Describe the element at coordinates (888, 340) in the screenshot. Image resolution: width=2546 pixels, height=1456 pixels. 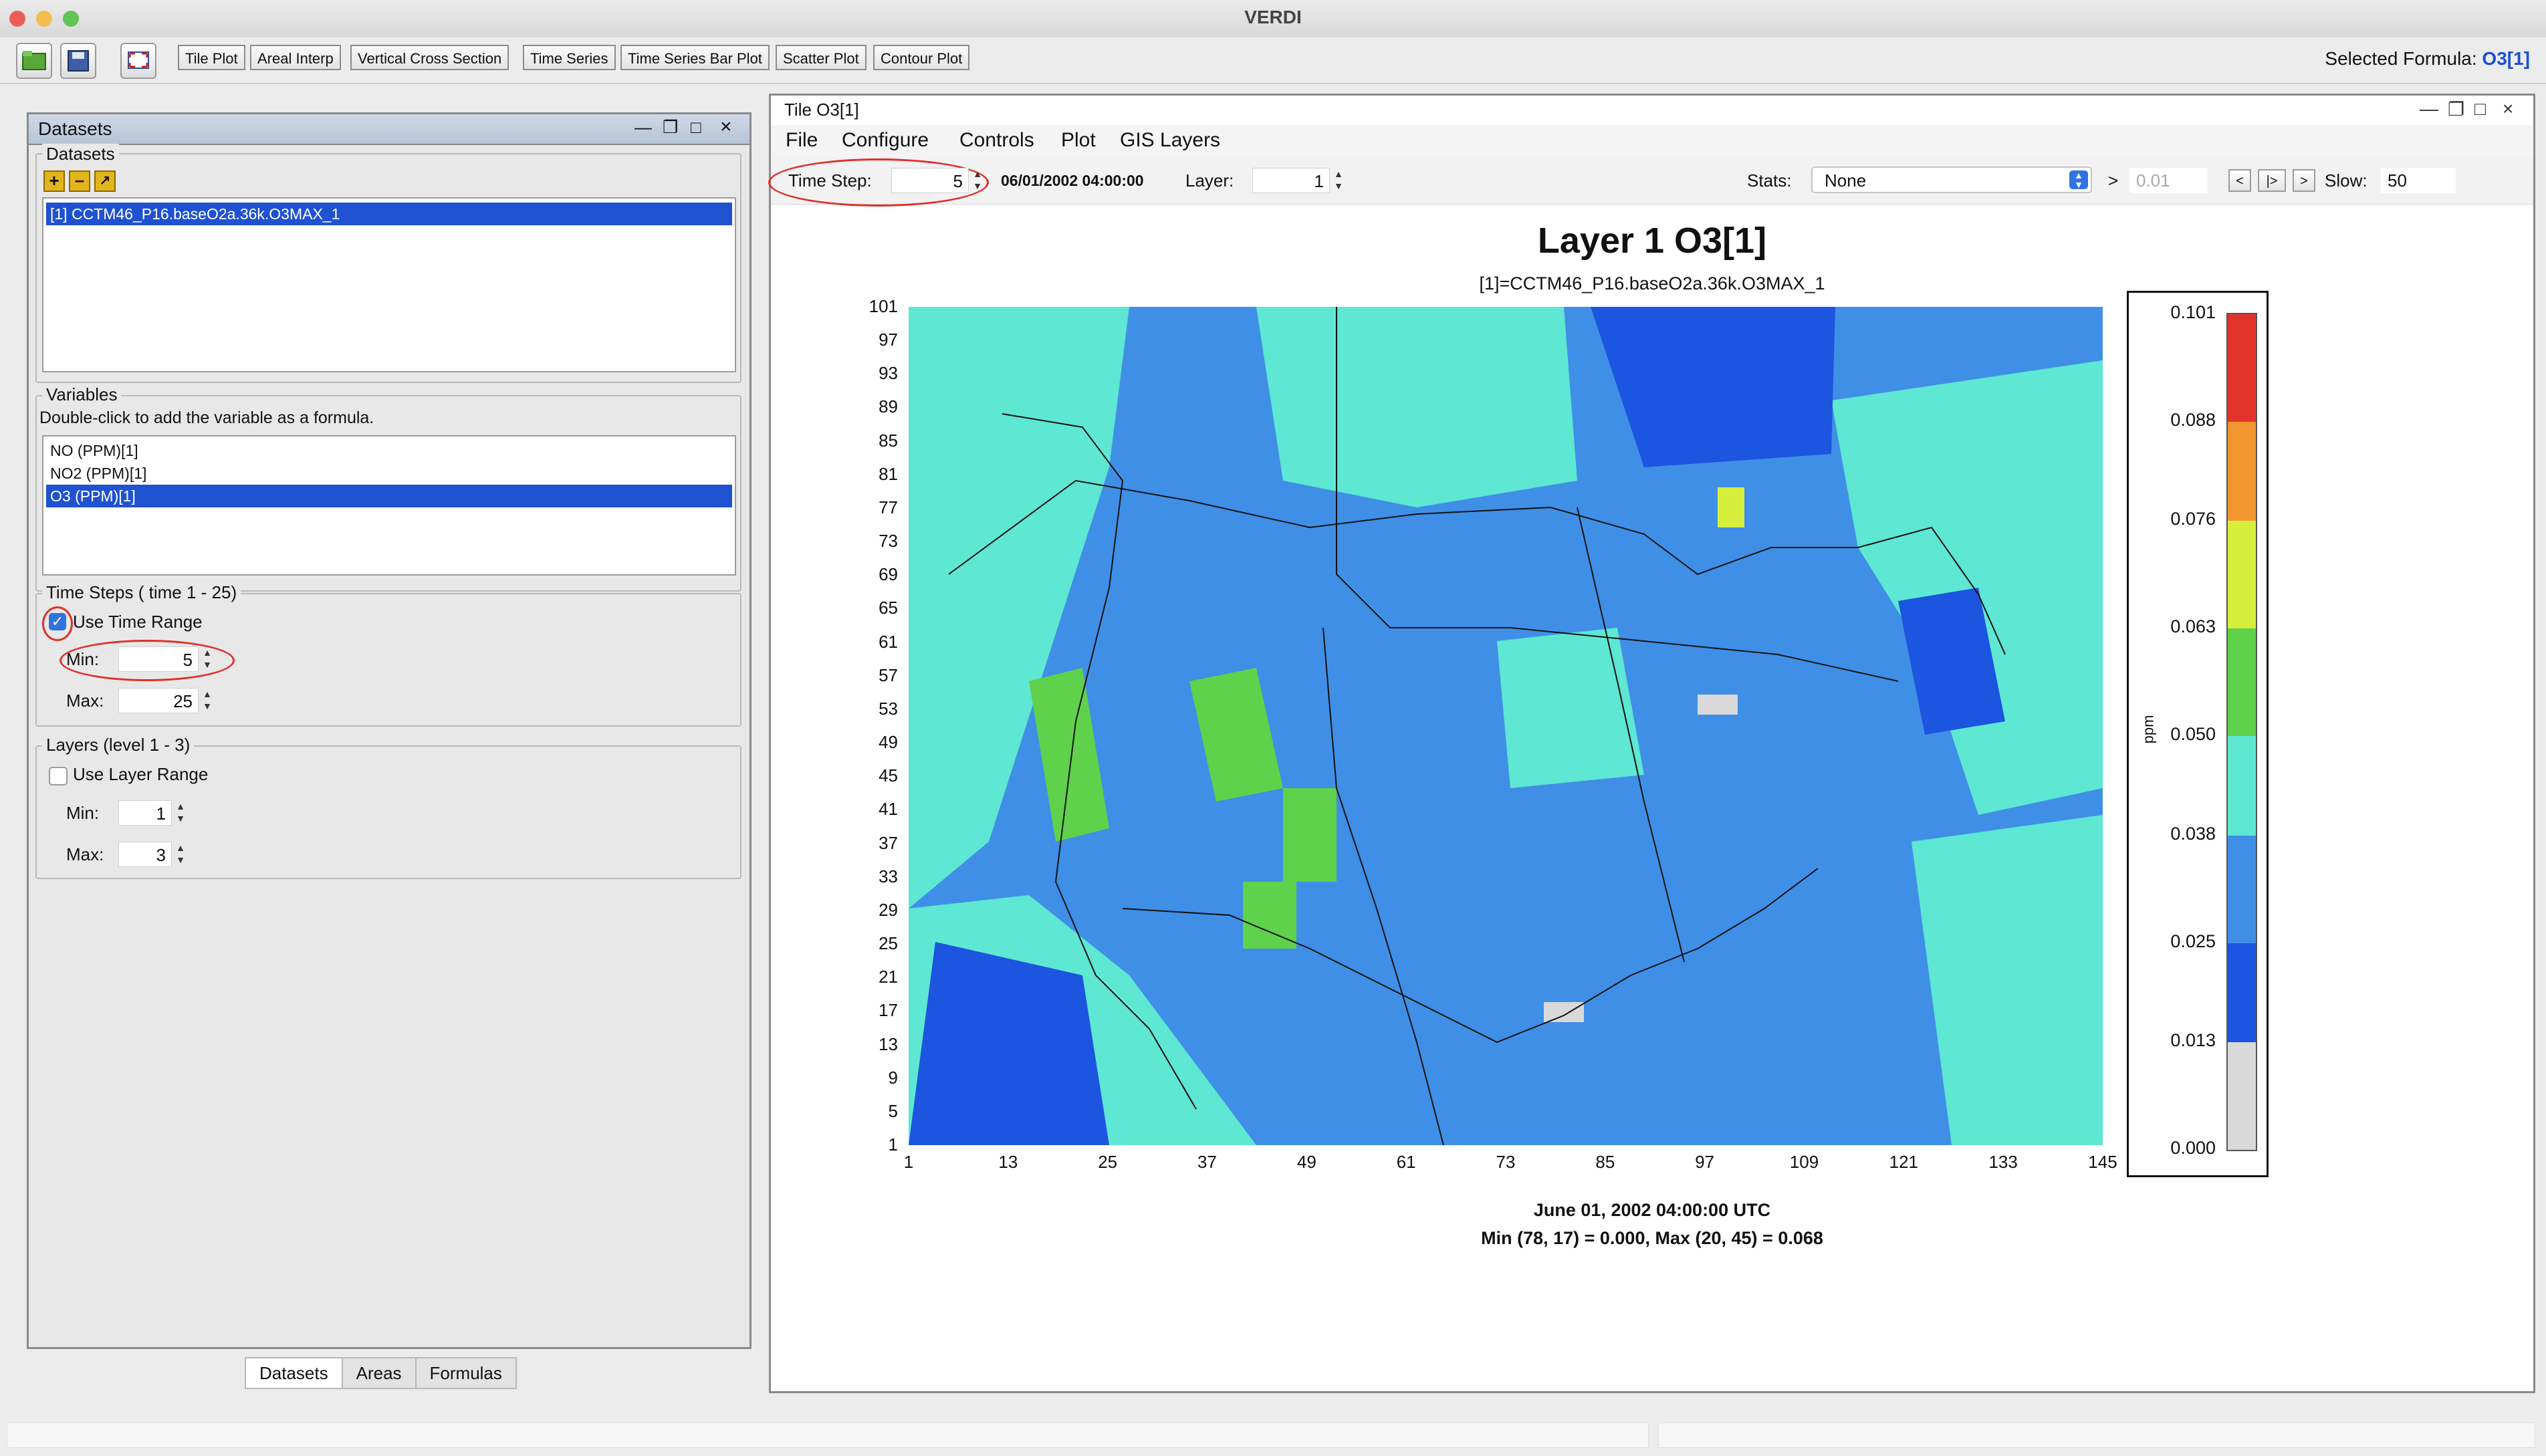
I see `y-tick-label: 97` at that location.